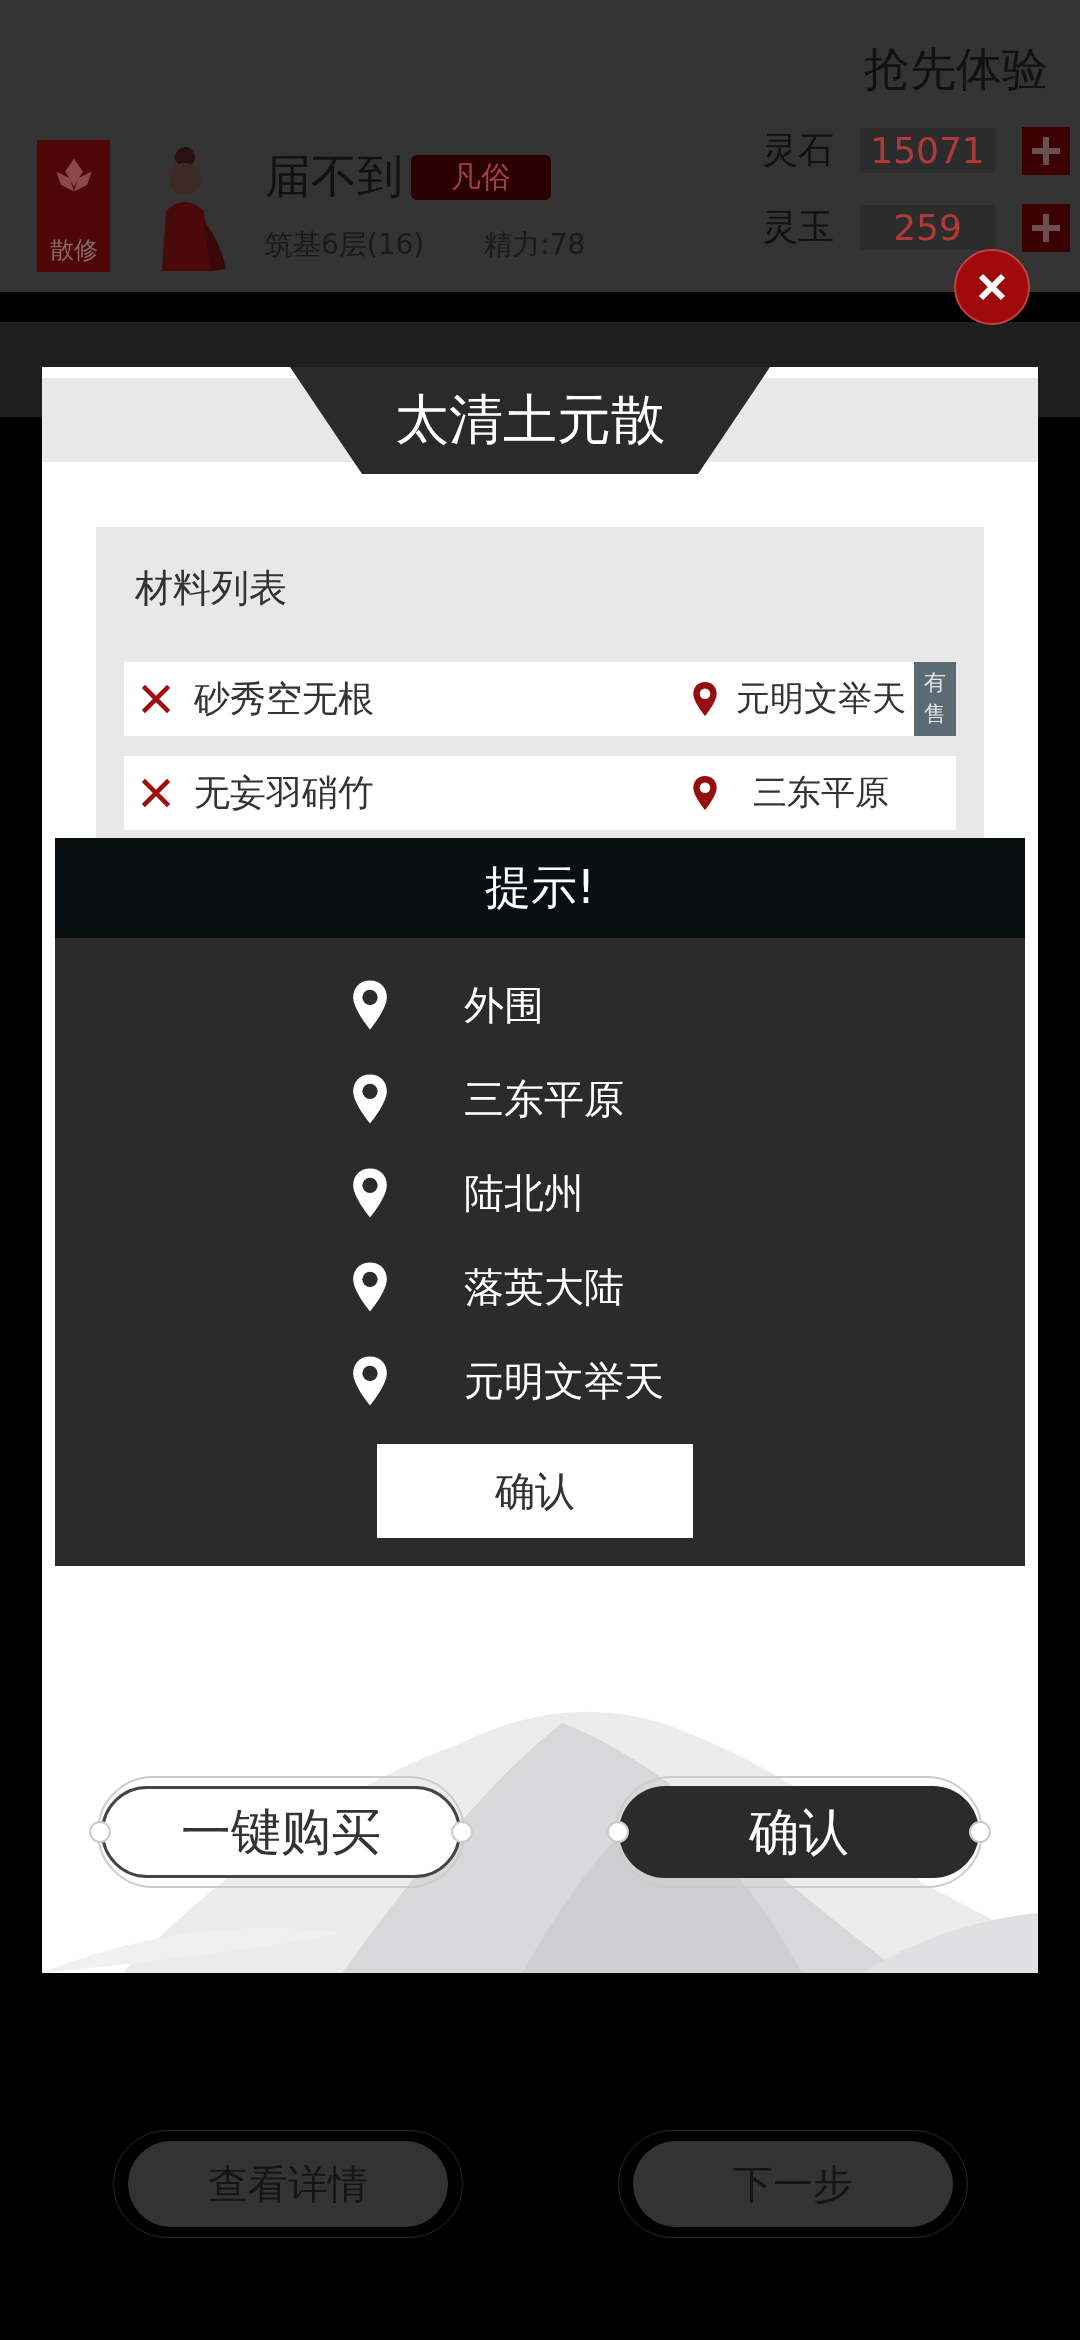 The image size is (1080, 2340). Describe the element at coordinates (935, 699) in the screenshot. I see `for-sale-badge: 有售` at that location.